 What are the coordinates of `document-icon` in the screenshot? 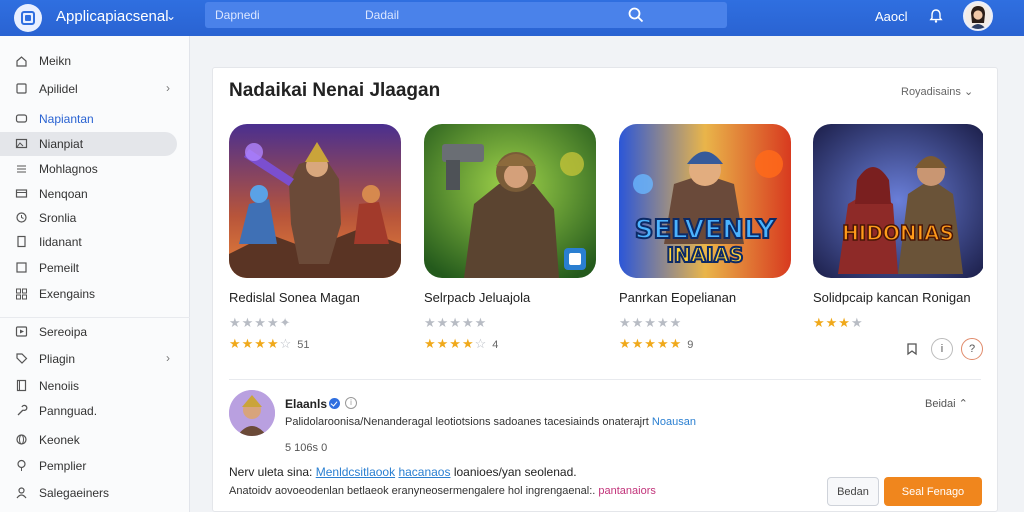 It's located at (21, 241).